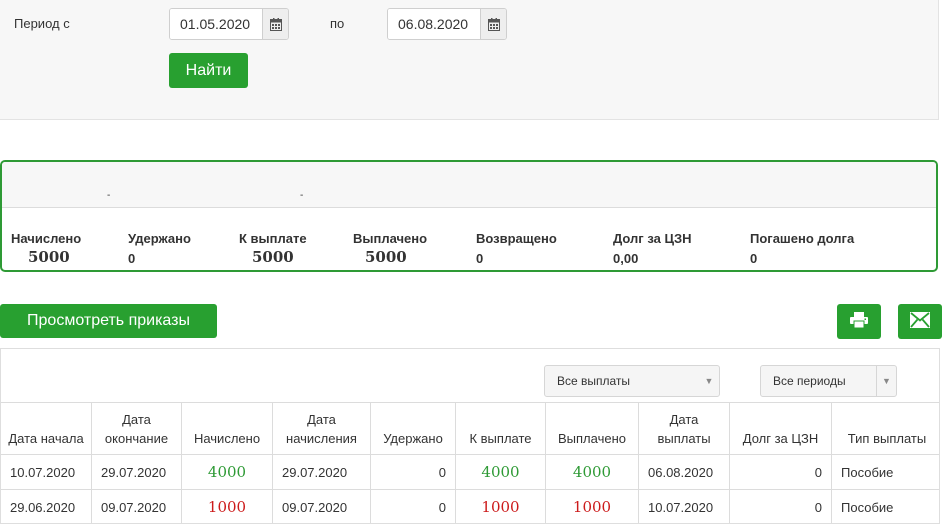 The image size is (942, 524). I want to click on find-button: Найти, so click(208, 70).